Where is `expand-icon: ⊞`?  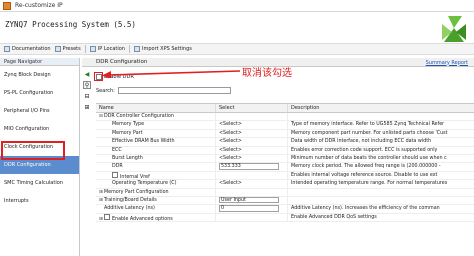 expand-icon: ⊞ is located at coordinates (87, 107).